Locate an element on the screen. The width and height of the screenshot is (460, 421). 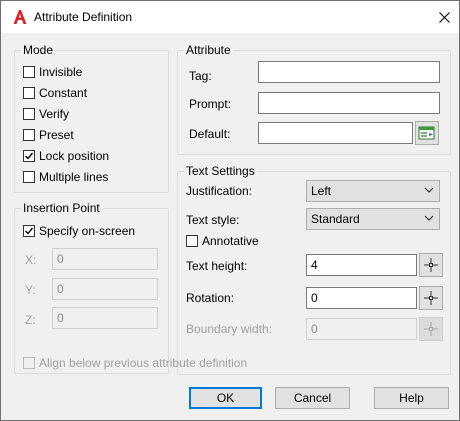
boundary-width-input: 0 is located at coordinates (361, 329).